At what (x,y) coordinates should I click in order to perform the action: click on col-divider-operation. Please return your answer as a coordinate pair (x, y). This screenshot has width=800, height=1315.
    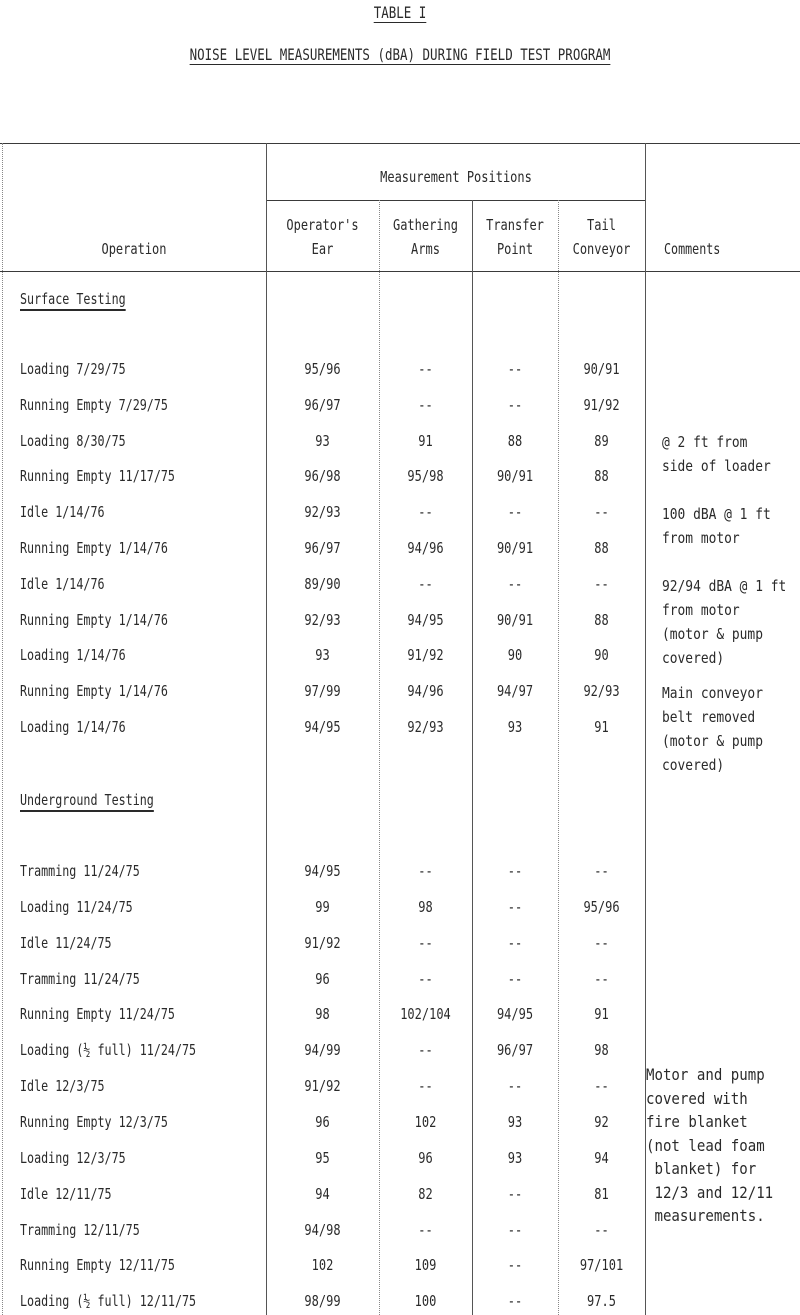
    Looking at the image, I should click on (266, 729).